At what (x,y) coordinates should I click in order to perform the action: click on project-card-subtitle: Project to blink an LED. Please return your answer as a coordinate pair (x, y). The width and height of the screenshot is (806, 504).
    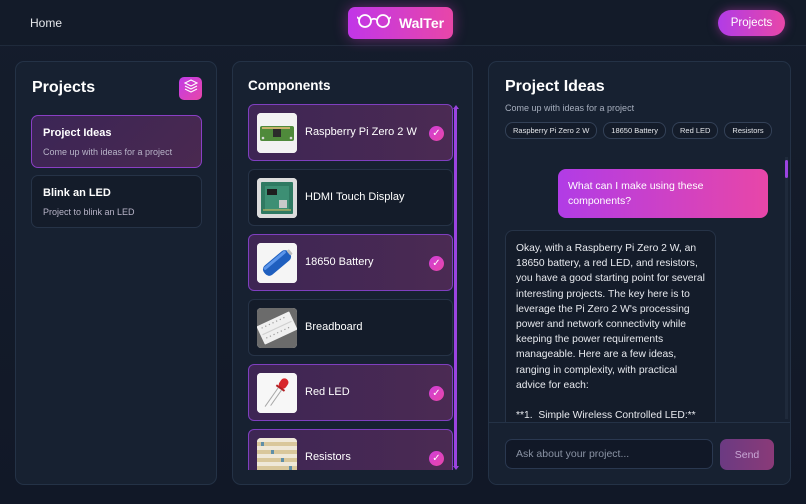
    Looking at the image, I should click on (89, 212).